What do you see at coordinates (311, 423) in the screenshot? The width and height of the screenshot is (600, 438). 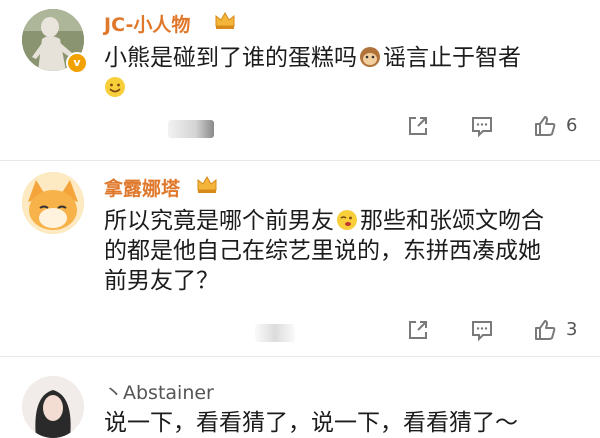 I see `comment-text: 说一下，看看猜了，说一下，看看猜了～` at bounding box center [311, 423].